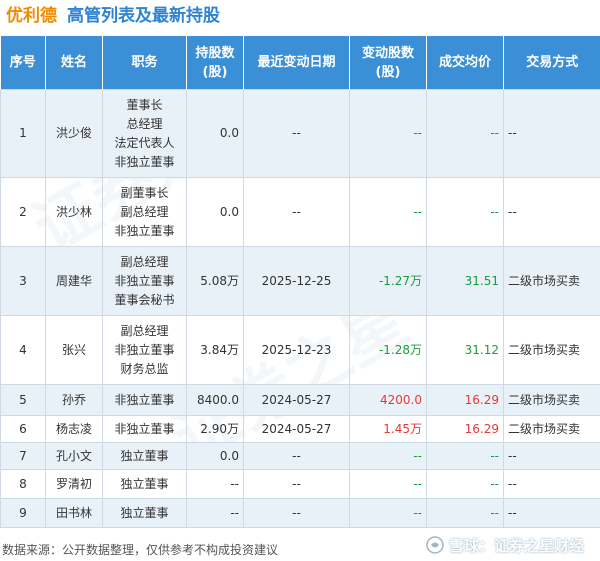  Describe the element at coordinates (74, 429) in the screenshot. I see `cell-name: 杨志凌` at that location.